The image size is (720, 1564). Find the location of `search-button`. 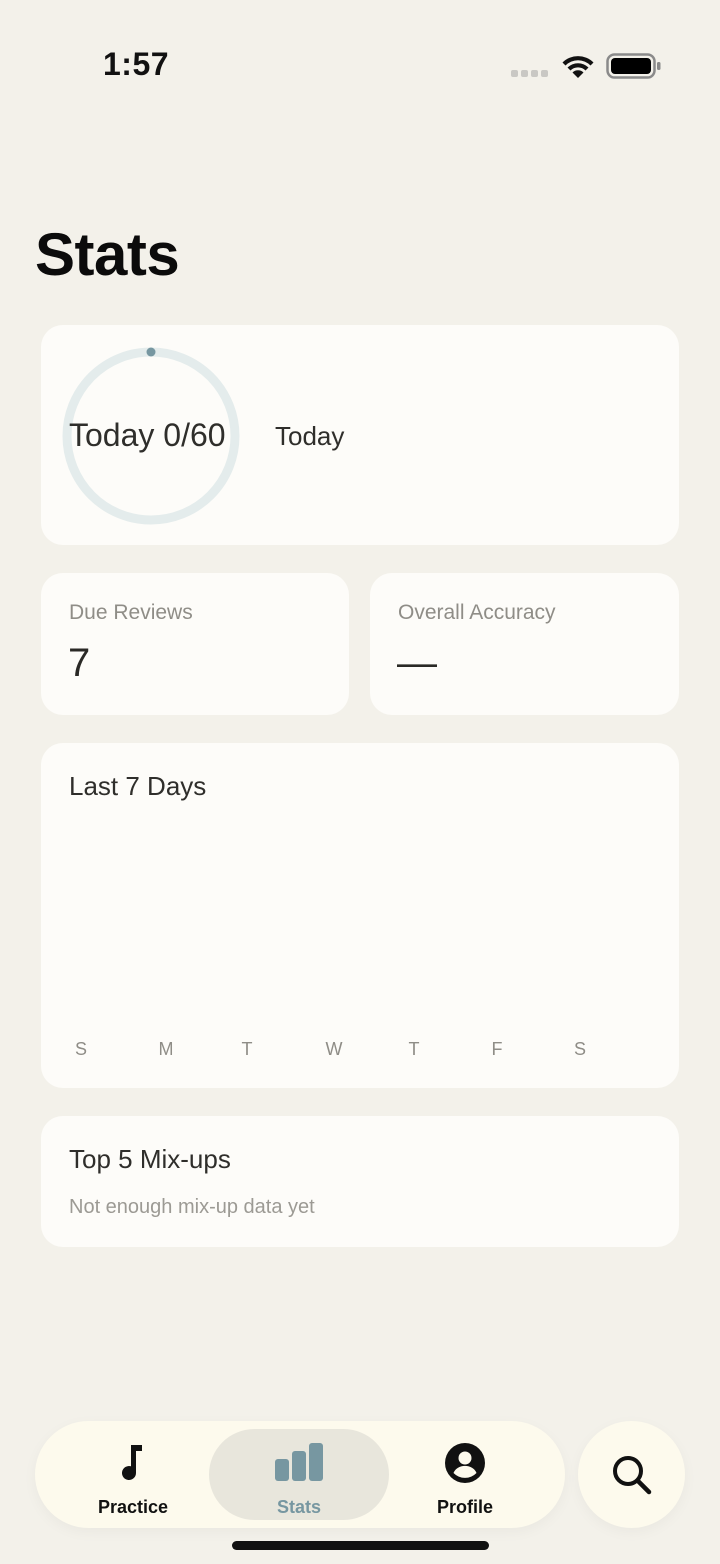

search-button is located at coordinates (631, 1474).